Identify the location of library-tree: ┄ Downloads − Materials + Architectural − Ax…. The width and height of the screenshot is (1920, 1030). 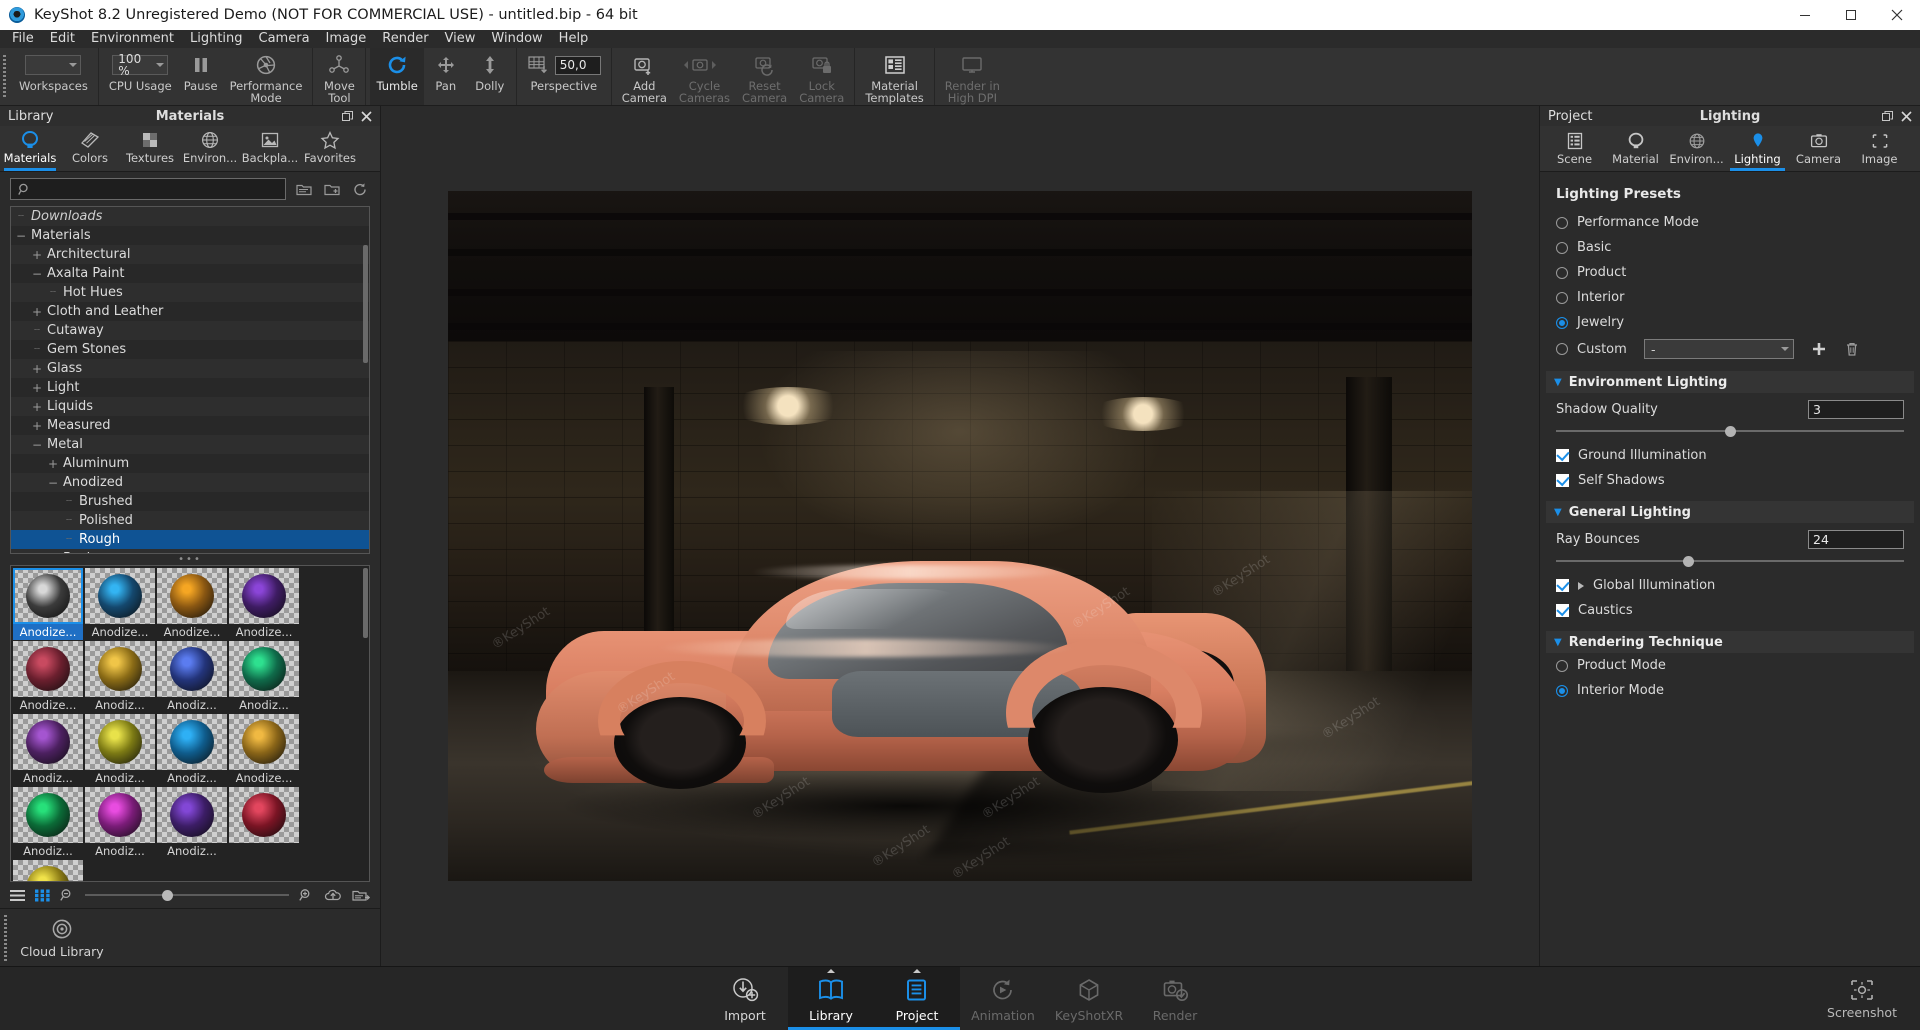
(190, 380).